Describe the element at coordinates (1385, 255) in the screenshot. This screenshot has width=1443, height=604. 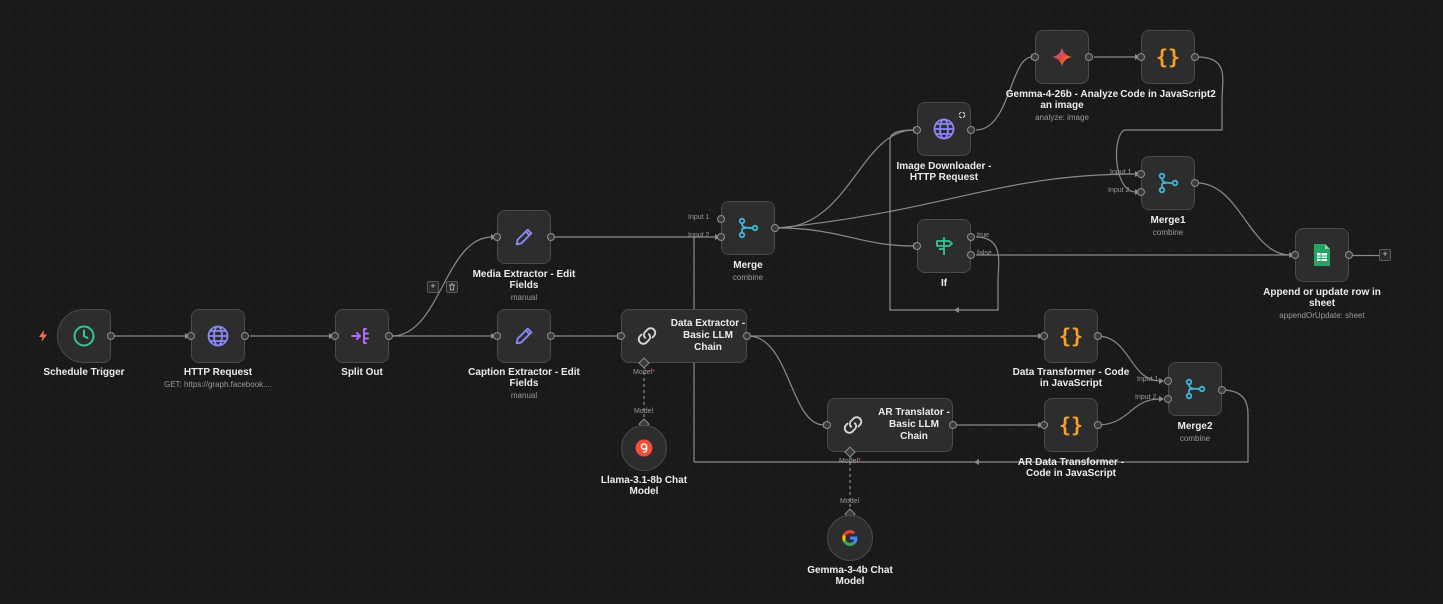
I see `add-node-end-button: +` at that location.